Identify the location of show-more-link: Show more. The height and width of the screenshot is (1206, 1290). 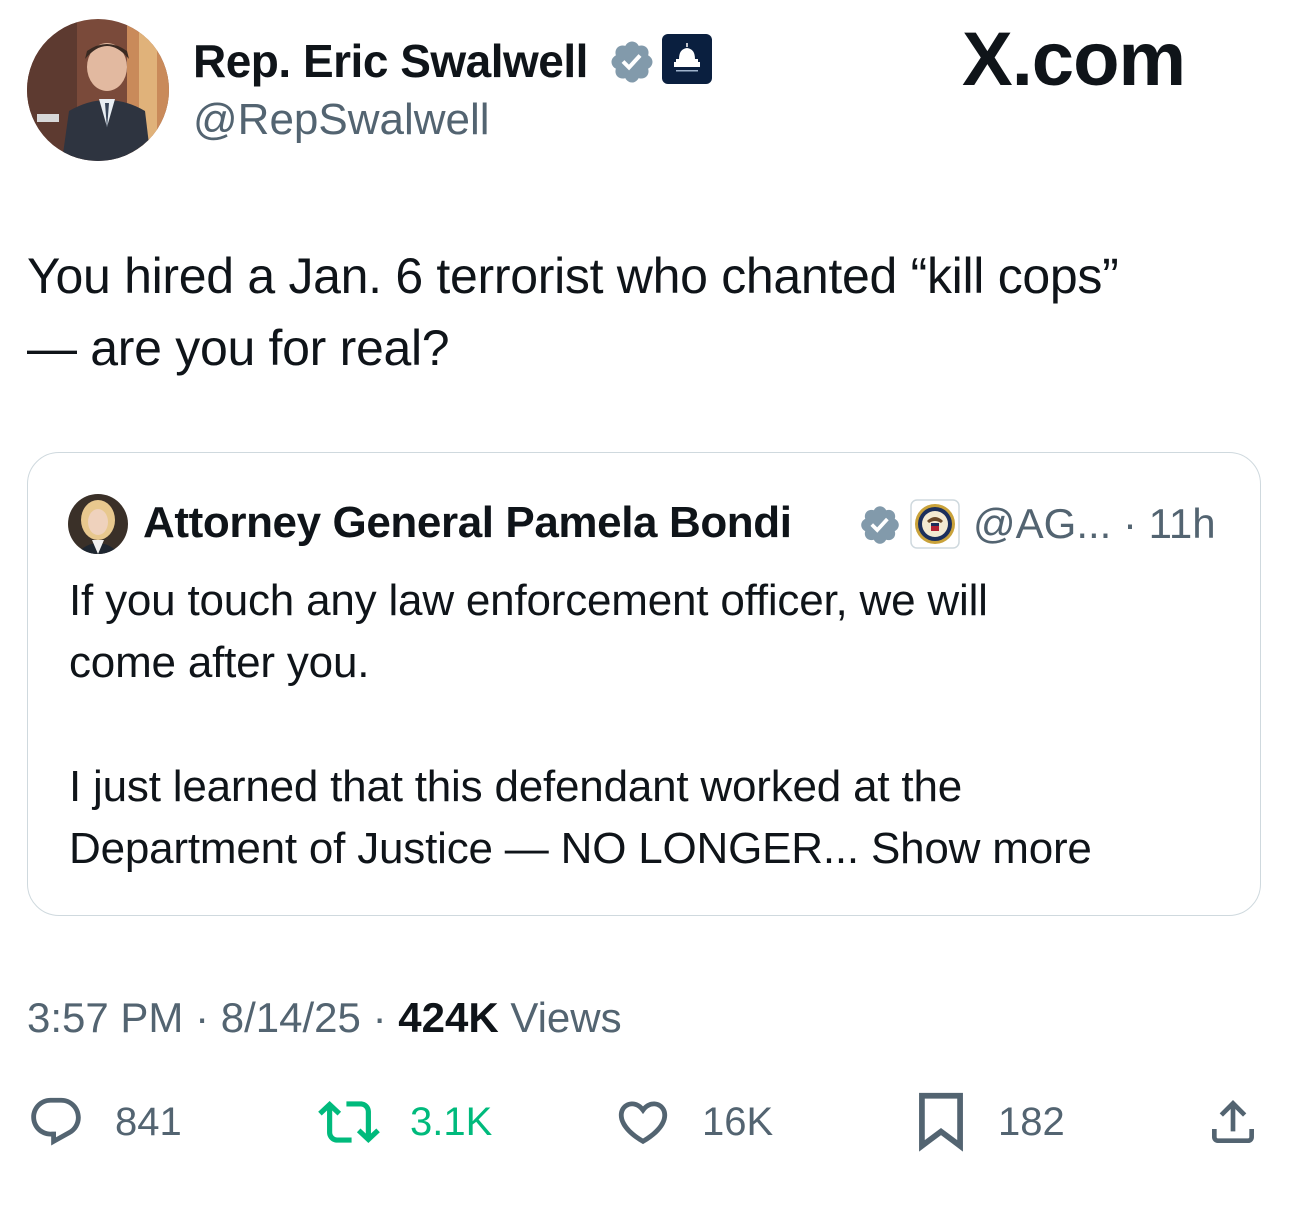
(981, 848).